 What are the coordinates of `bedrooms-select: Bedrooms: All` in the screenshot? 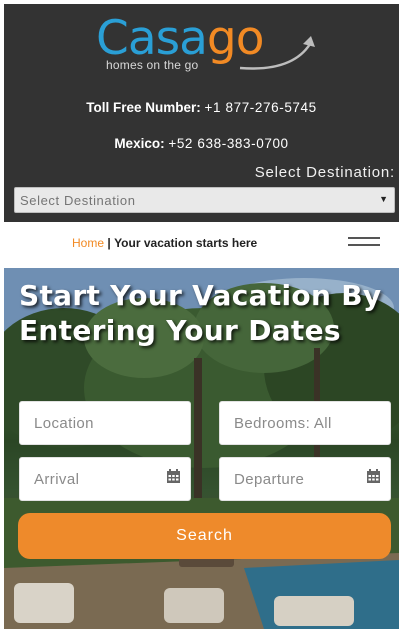 It's located at (305, 423).